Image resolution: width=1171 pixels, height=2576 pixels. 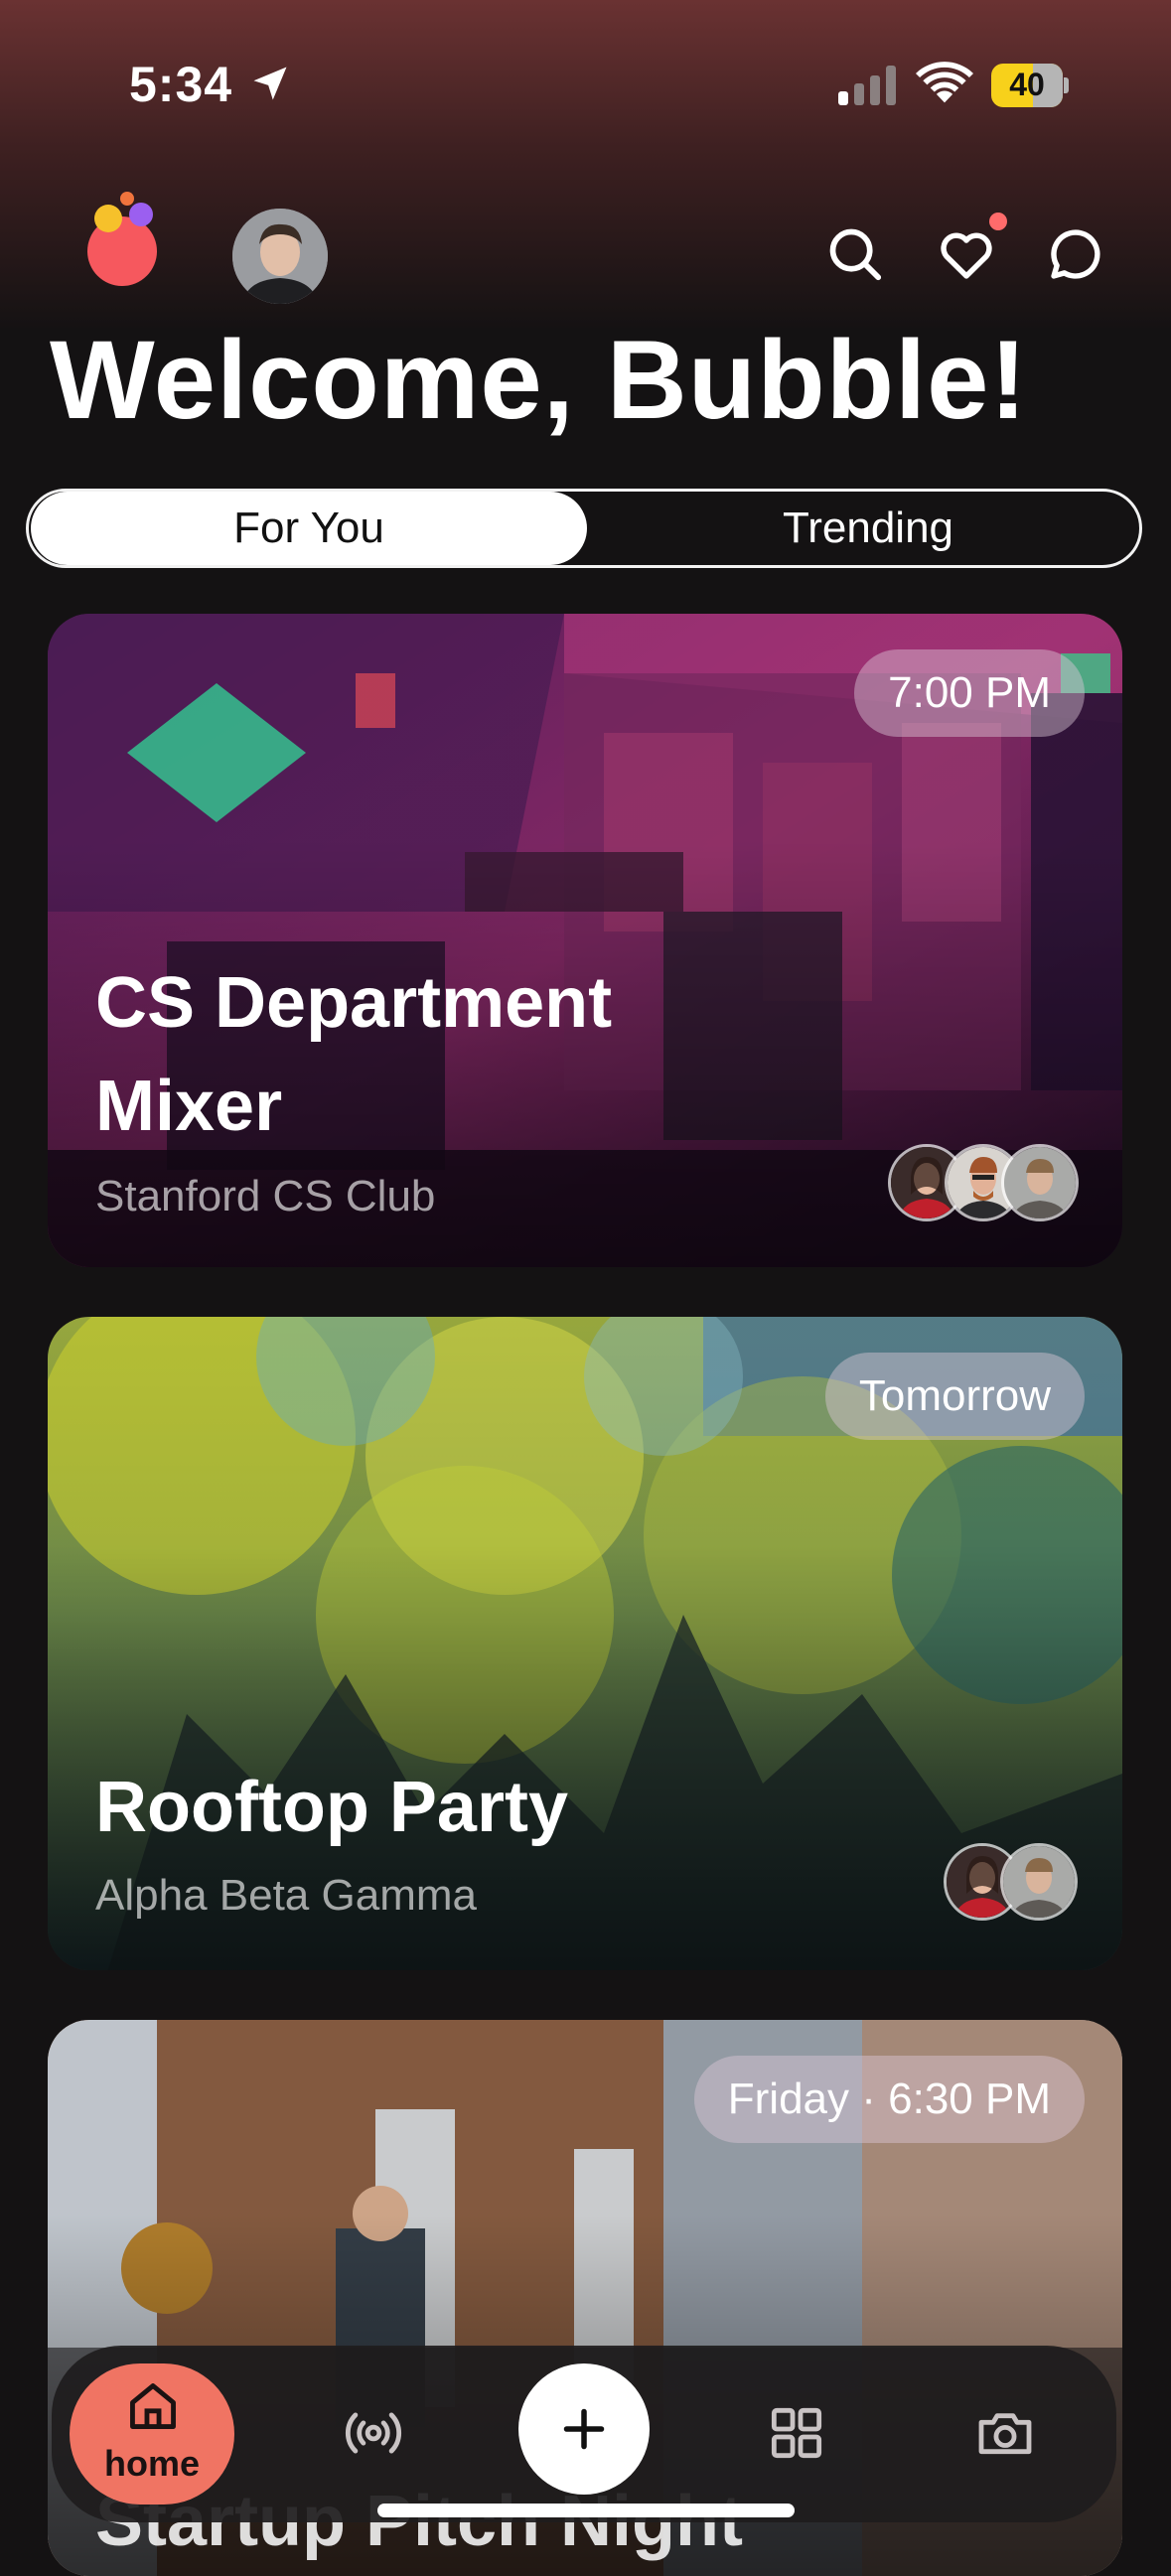 What do you see at coordinates (586, 2510) in the screenshot?
I see `home-indicator` at bounding box center [586, 2510].